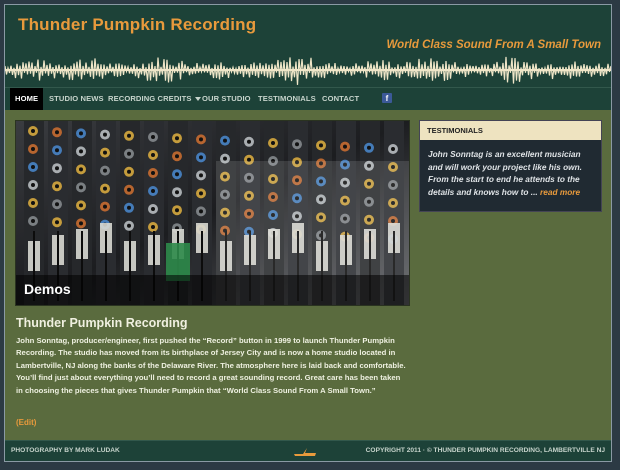  Describe the element at coordinates (340, 99) in the screenshot. I see `nav-item-contact: CONTACT` at that location.